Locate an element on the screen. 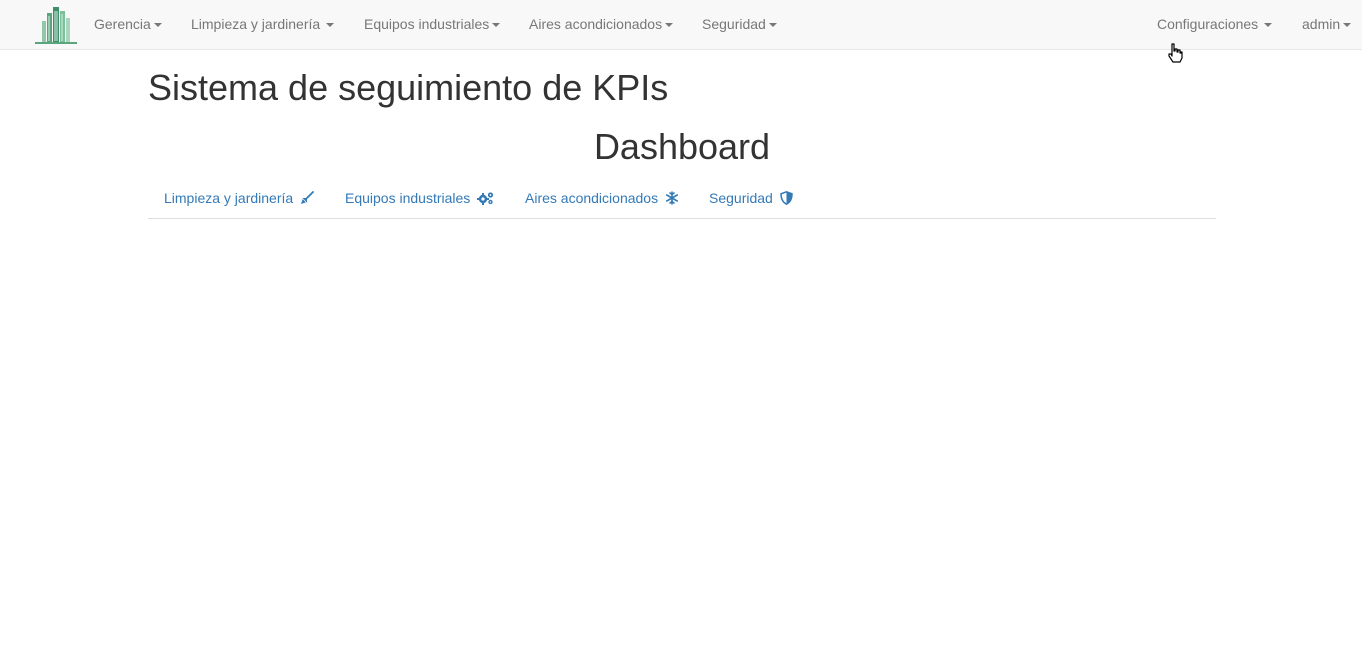 Image resolution: width=1362 pixels, height=669 pixels. tab-seguridad: Seguridad is located at coordinates (751, 198).